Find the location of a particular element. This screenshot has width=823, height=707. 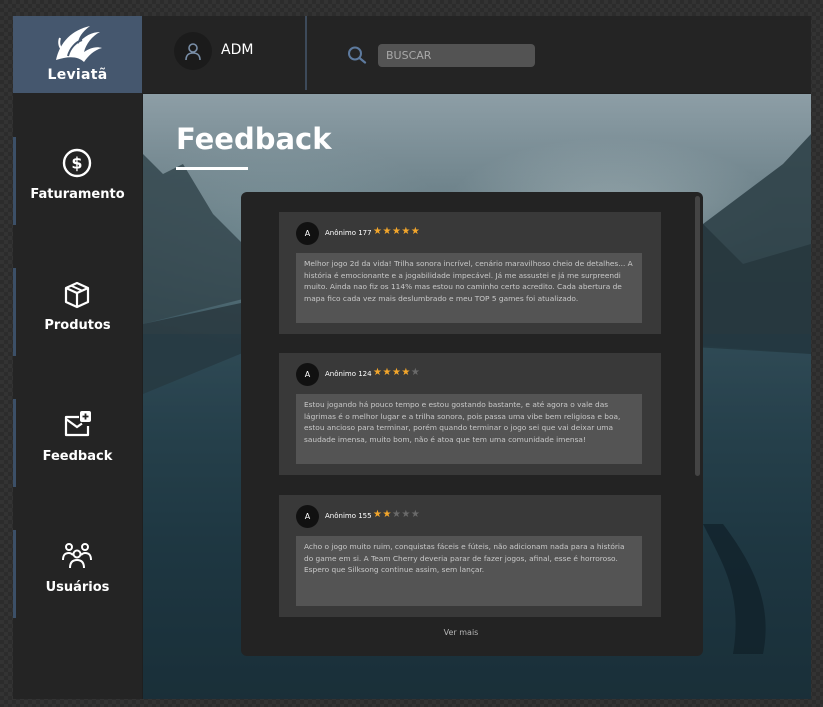

sidebar-item-feedback: Feedback is located at coordinates (77, 443).